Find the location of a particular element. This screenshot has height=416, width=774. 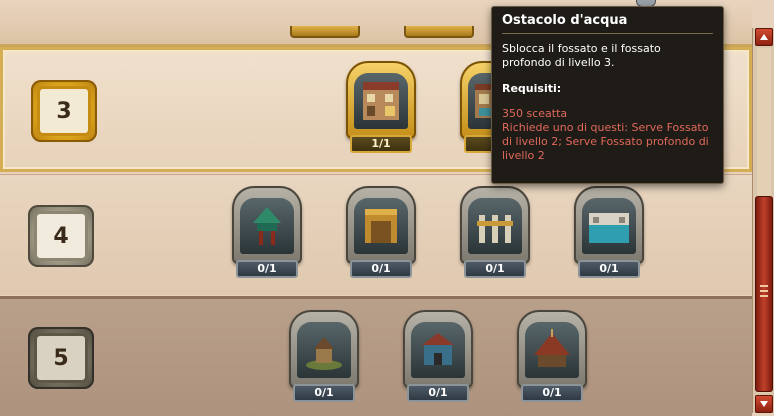

level-number: 3 is located at coordinates (64, 111).